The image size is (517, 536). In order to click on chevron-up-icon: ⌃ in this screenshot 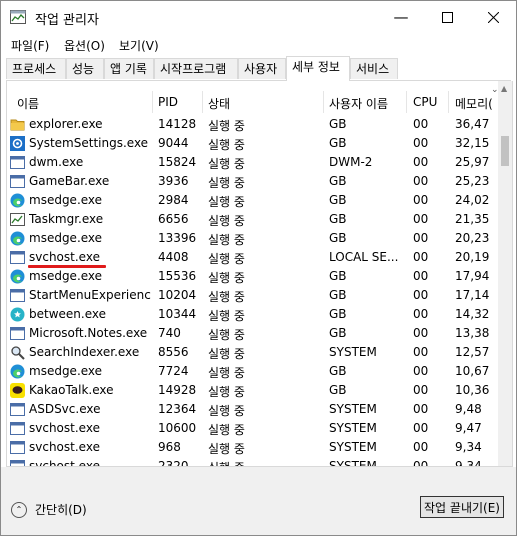, I will do `click(19, 509)`.